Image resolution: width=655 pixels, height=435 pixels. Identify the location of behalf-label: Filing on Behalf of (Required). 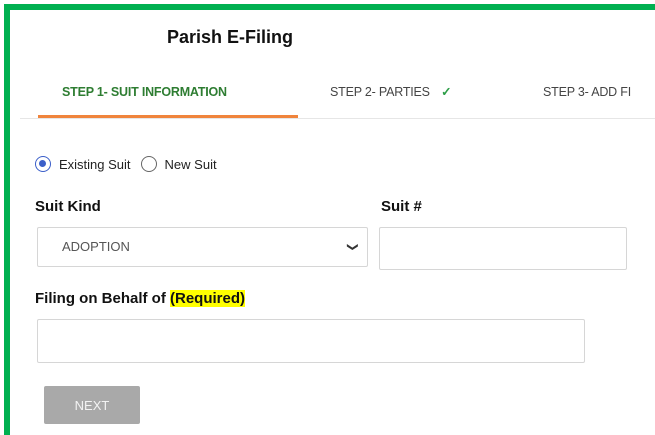
(140, 298).